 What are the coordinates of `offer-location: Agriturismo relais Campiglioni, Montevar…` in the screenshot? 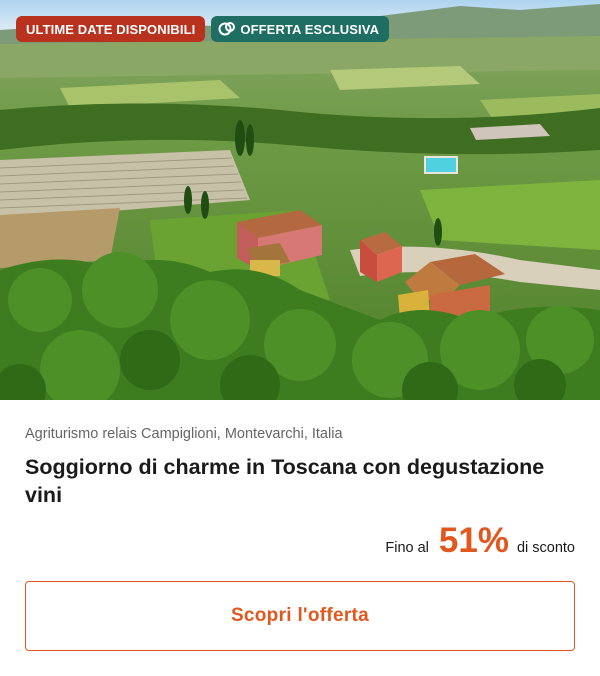 It's located at (184, 434).